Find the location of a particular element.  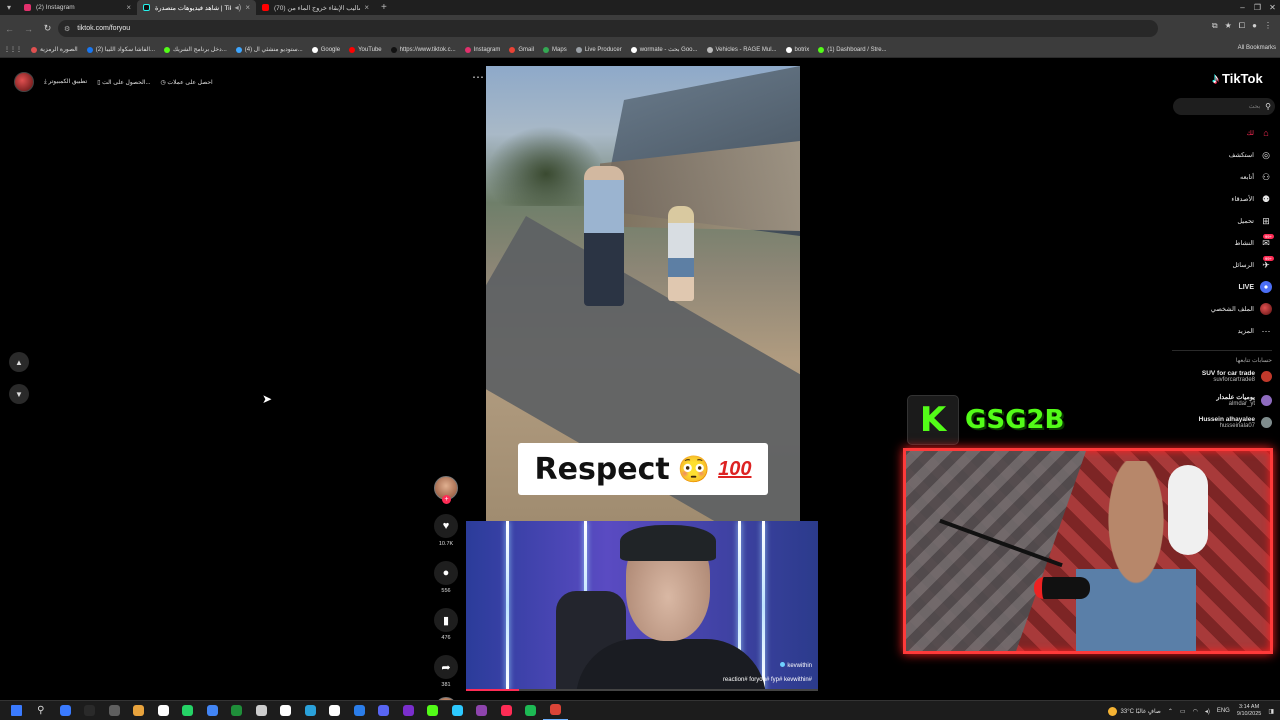

browser-tab-tiktok: شاهد فيديوهات متصدرة | TikTok ◂) × is located at coordinates (196, 7).